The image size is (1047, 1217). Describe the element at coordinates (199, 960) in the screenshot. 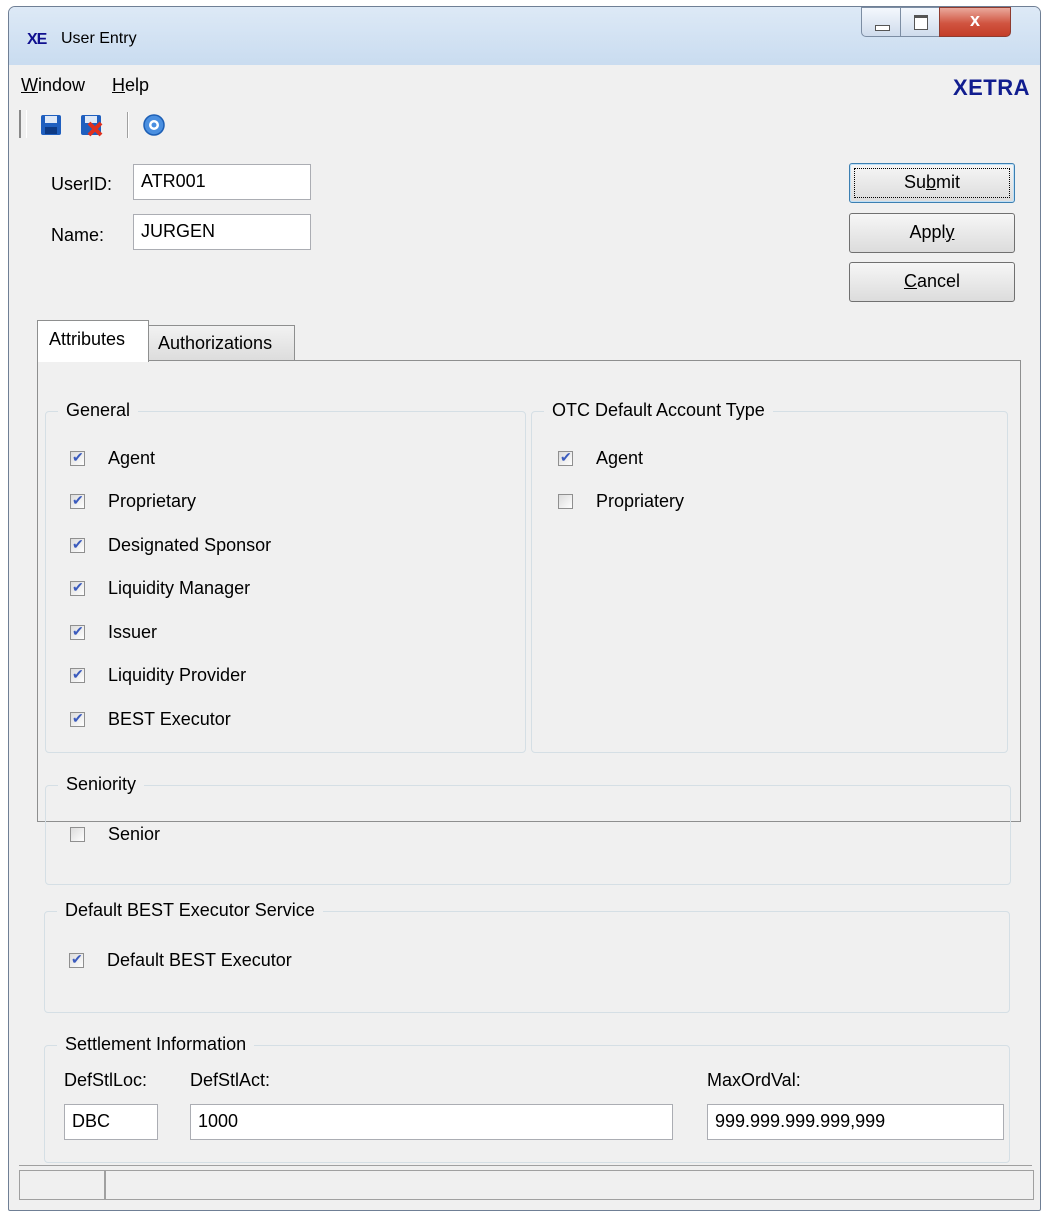

I see `checkbox-label: Default BEST Executor` at that location.